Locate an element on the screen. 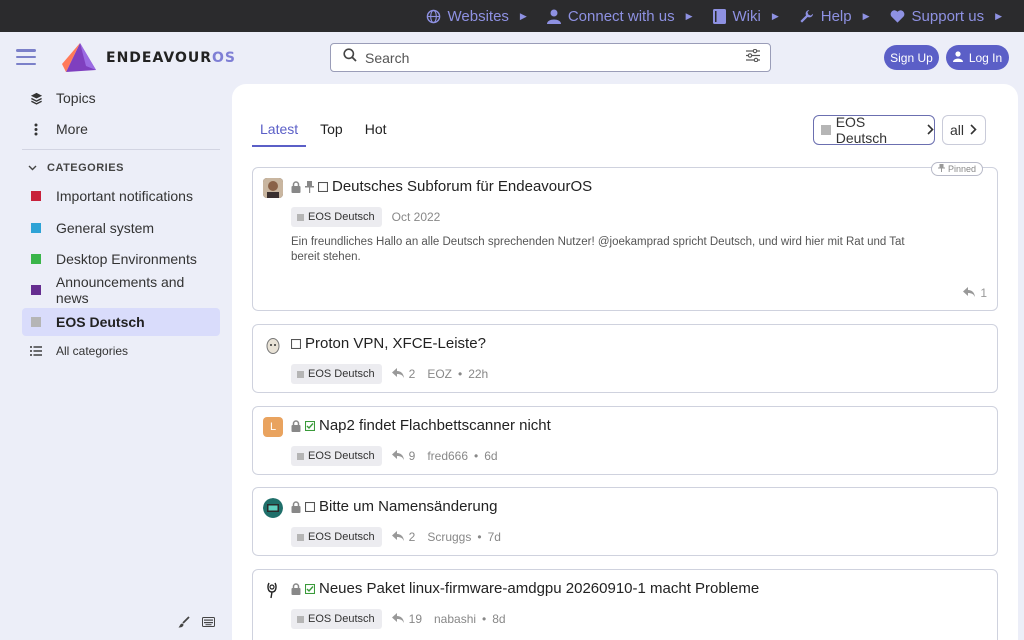 The width and height of the screenshot is (1024, 640). poster-name: fred666 is located at coordinates (447, 456).